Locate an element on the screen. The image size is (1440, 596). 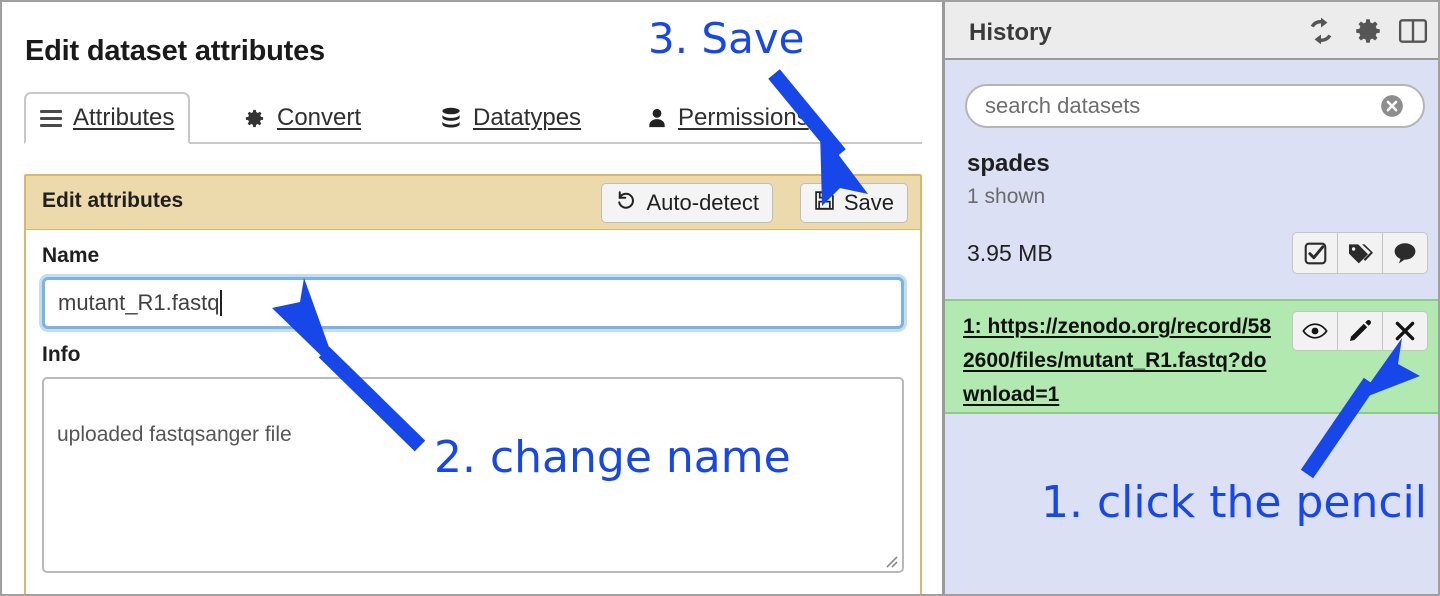
history-title: History is located at coordinates (1010, 32).